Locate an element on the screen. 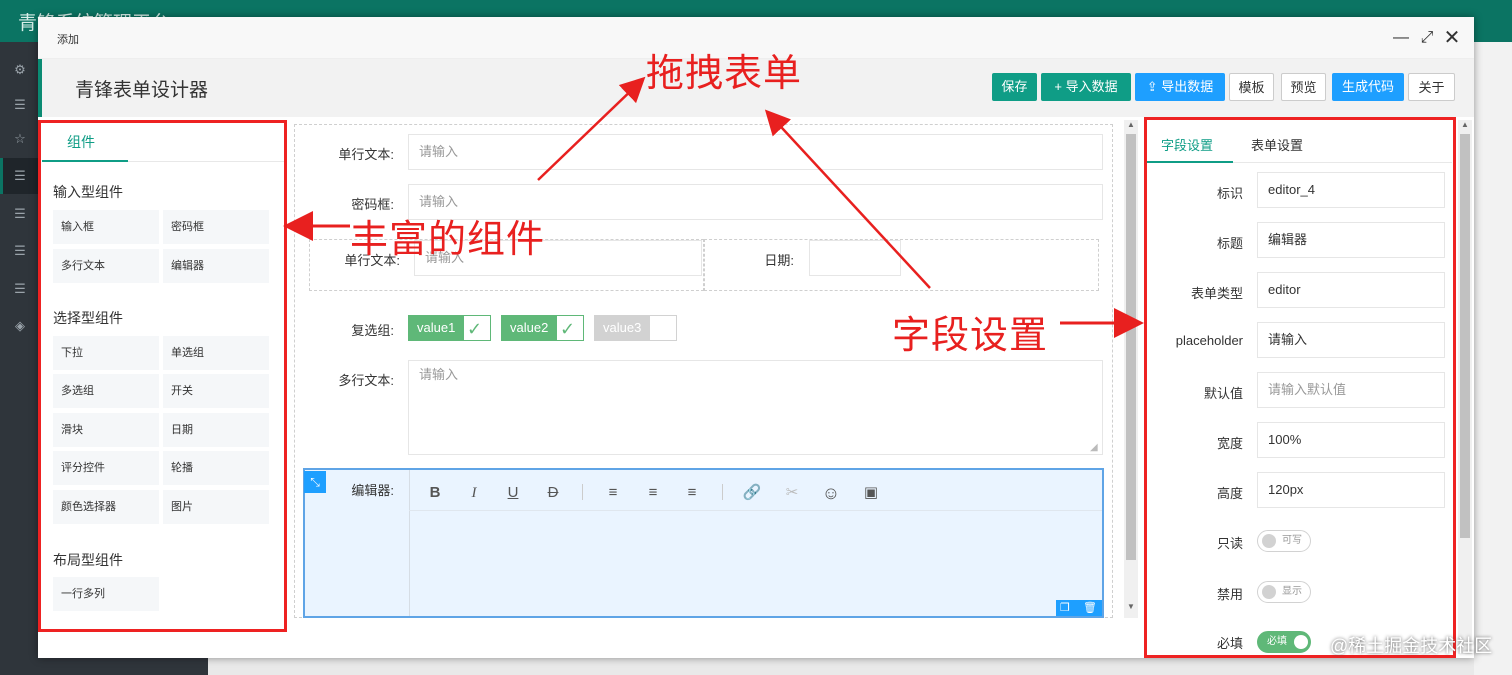 This screenshot has width=1512, height=675. field-settings-annotation: 字段设置 is located at coordinates (970, 336).